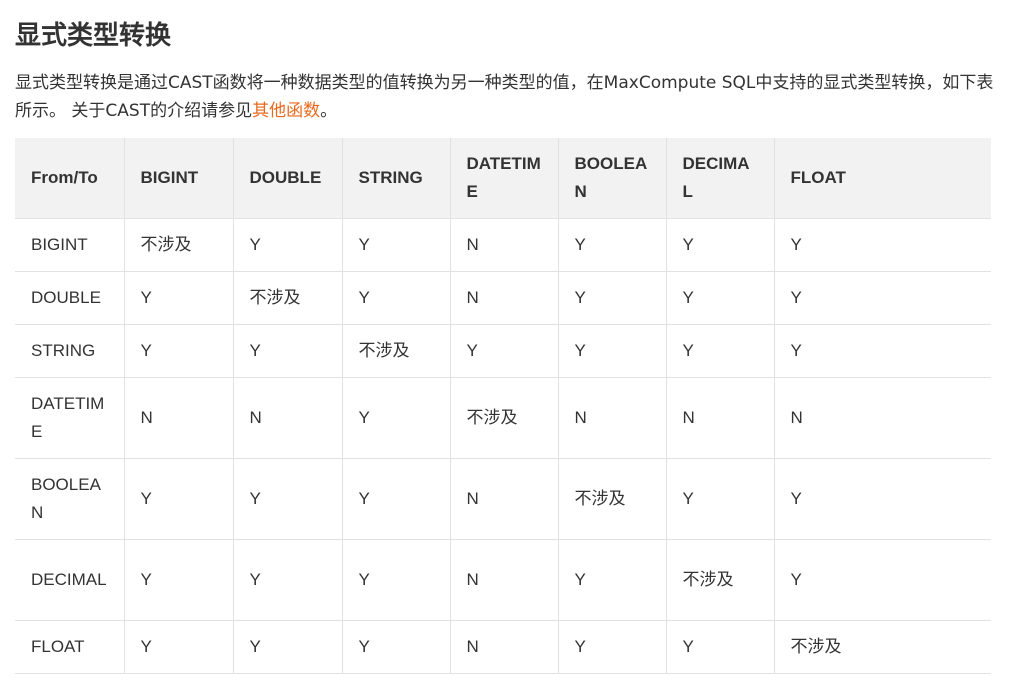 Image resolution: width=1016 pixels, height=687 pixels. What do you see at coordinates (69, 580) in the screenshot?
I see `row-label: DECIMAL` at bounding box center [69, 580].